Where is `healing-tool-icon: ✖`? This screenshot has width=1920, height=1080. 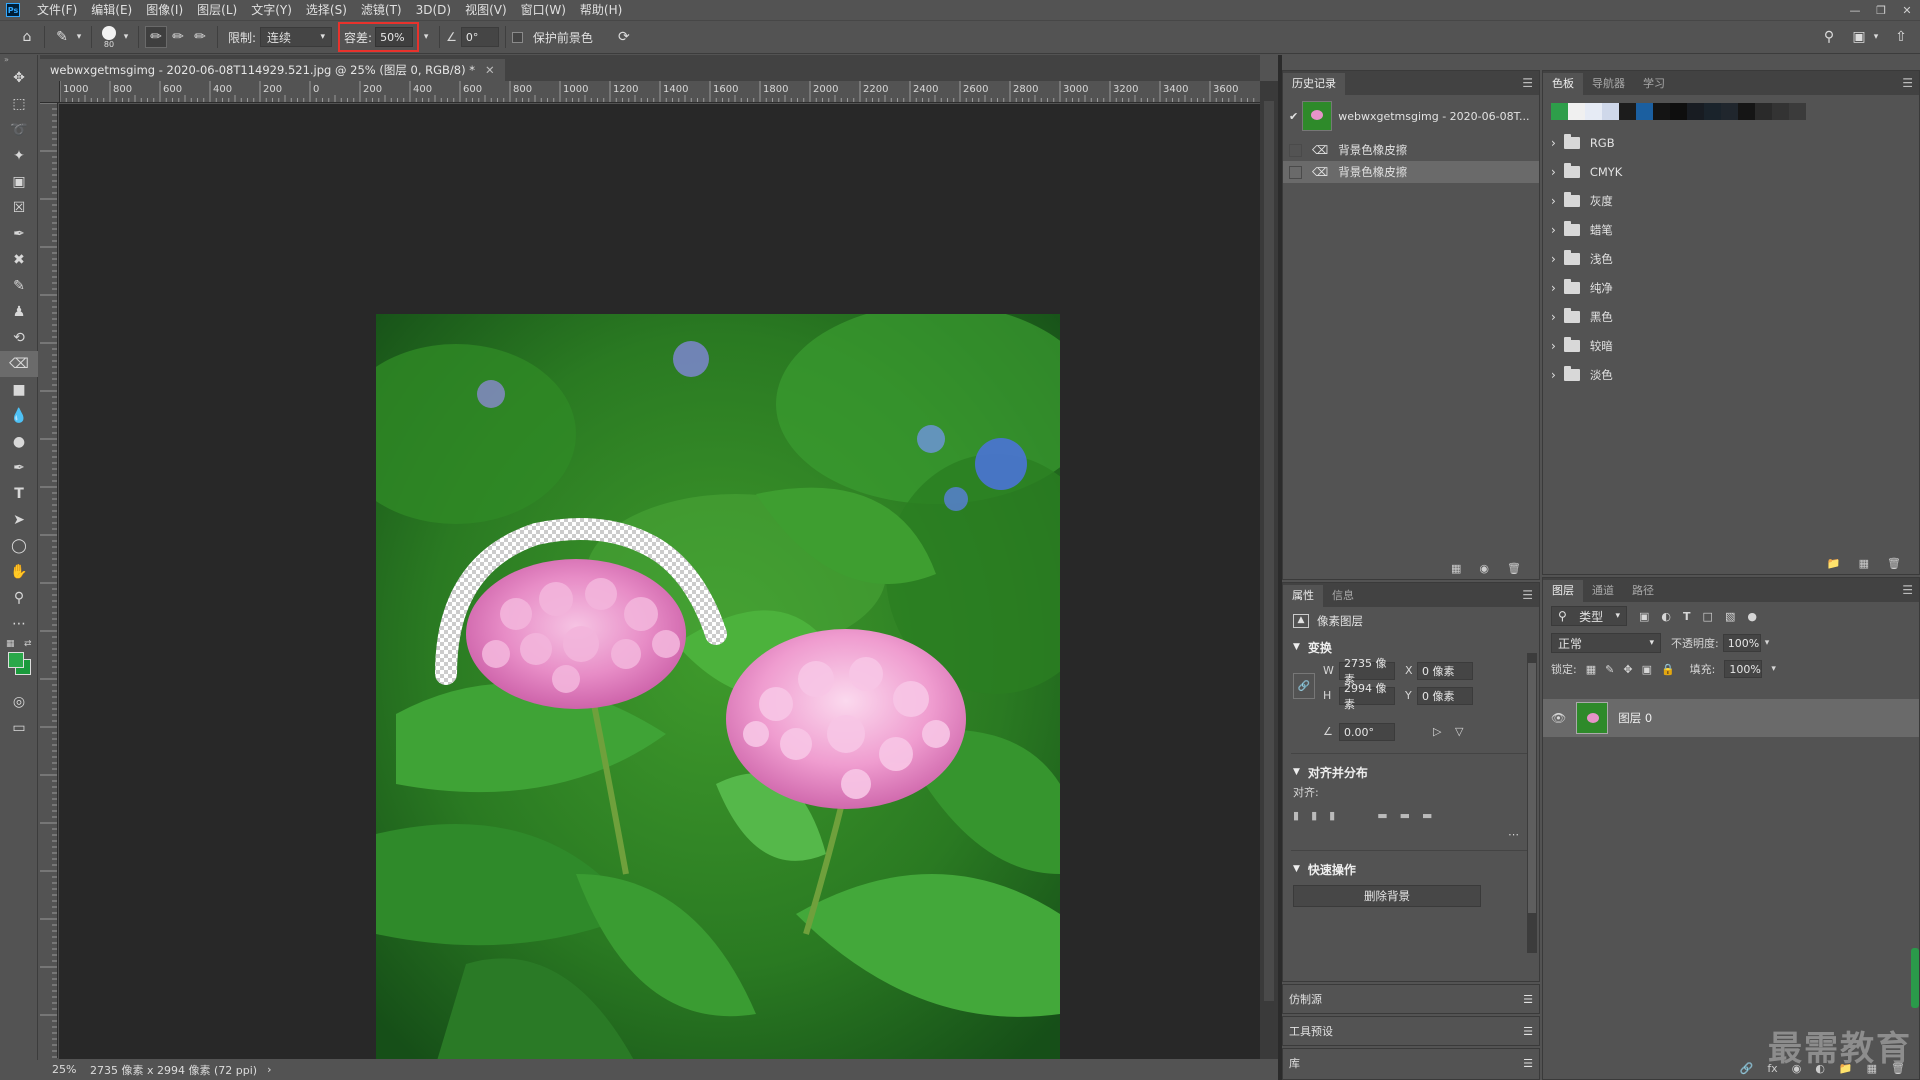 healing-tool-icon: ✖ is located at coordinates (19, 260).